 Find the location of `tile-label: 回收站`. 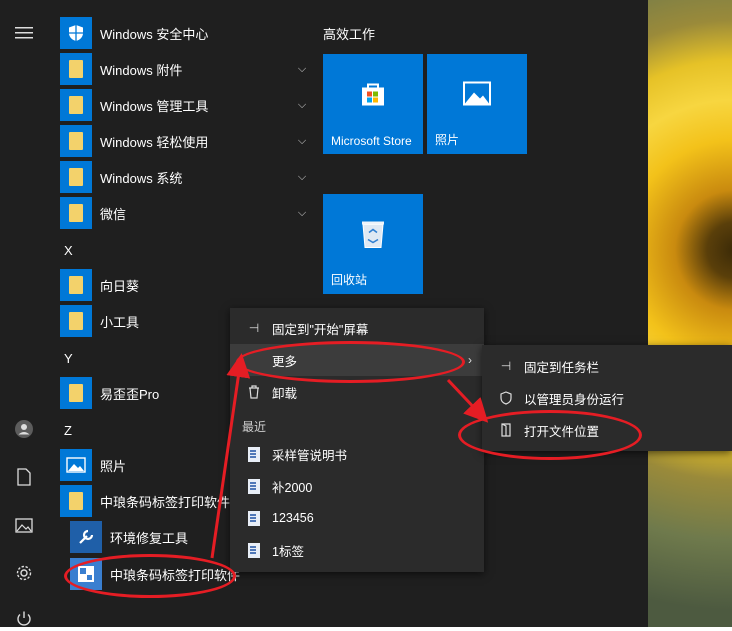

tile-label: 回收站 is located at coordinates (349, 280).